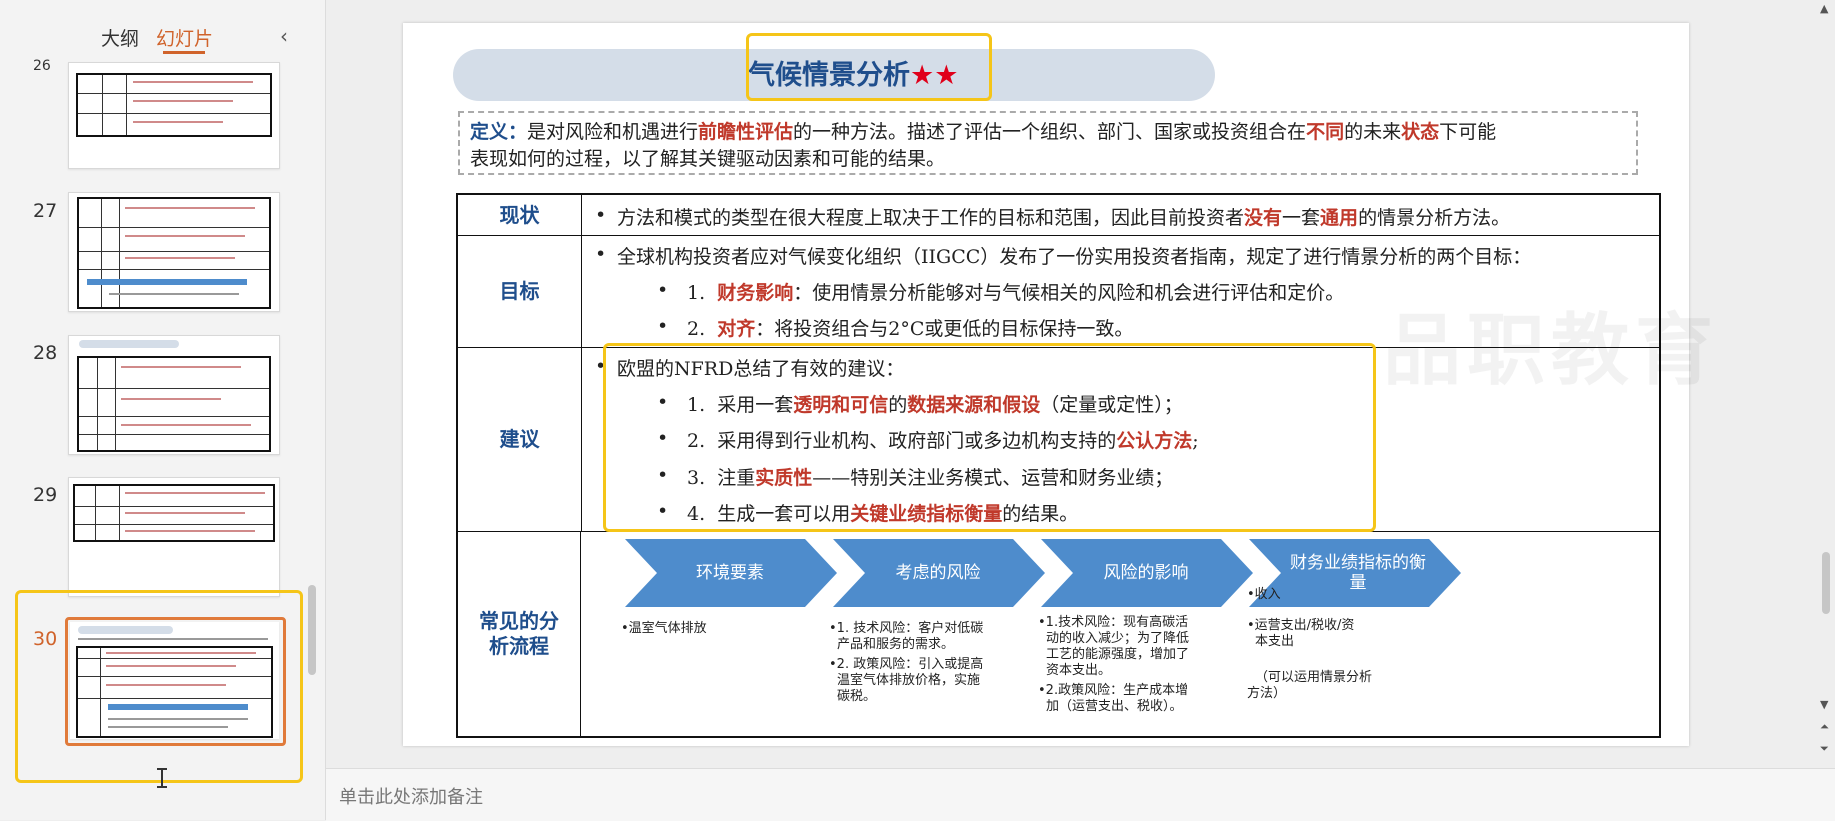  What do you see at coordinates (520, 439) in the screenshot?
I see `row-label: 建议` at bounding box center [520, 439].